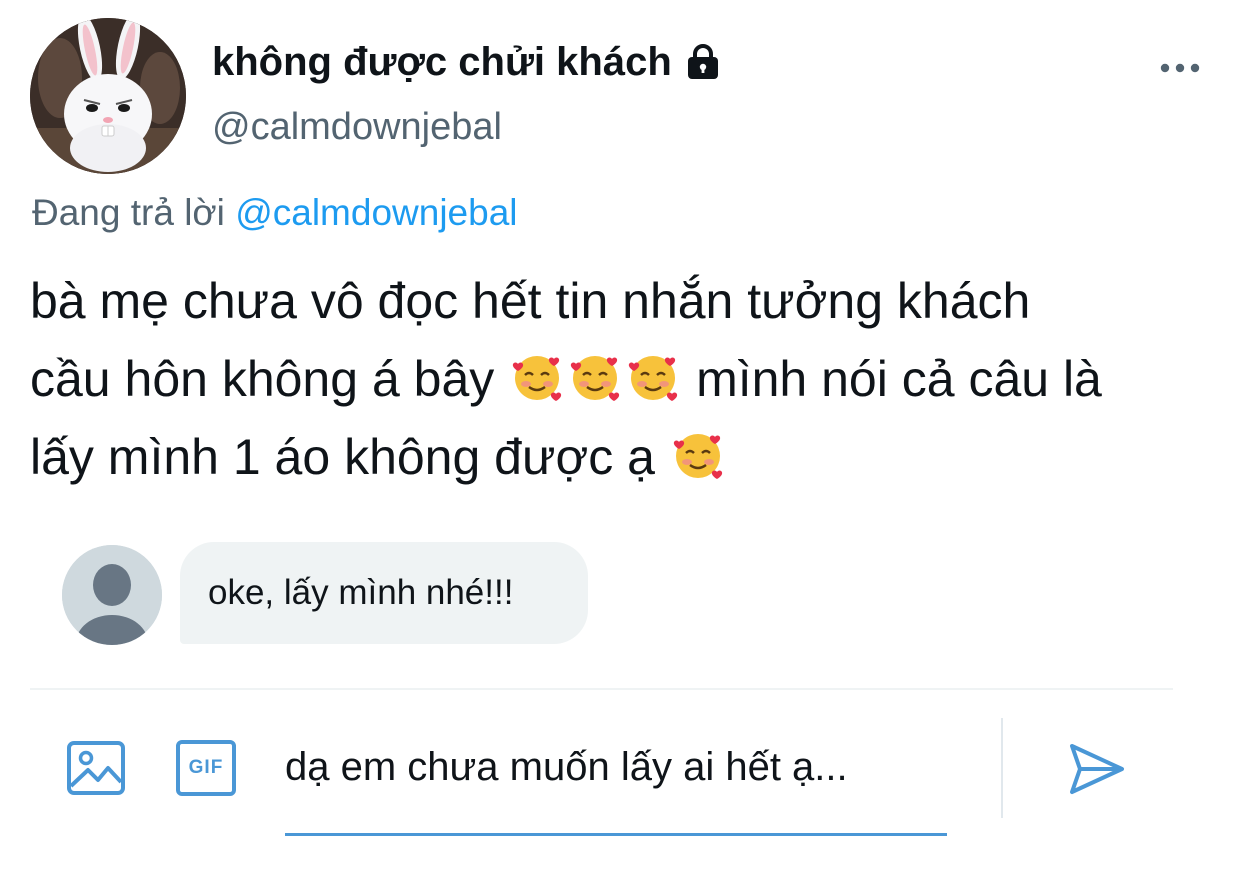 The width and height of the screenshot is (1242, 871). What do you see at coordinates (262, 379) in the screenshot?
I see `tweet-line-2-text-a: cầu hôn không á bây` at bounding box center [262, 379].